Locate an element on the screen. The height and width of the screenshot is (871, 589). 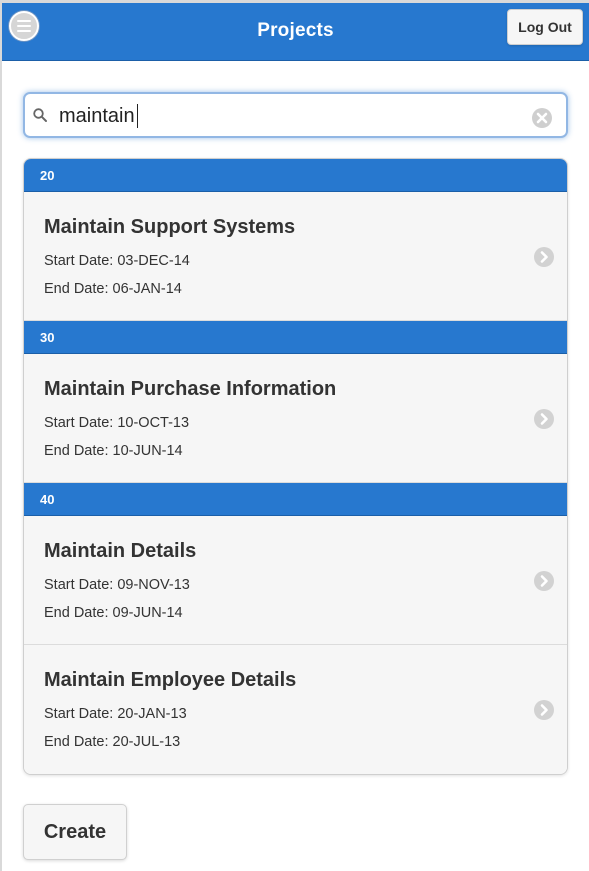
text-cursor is located at coordinates (137, 116).